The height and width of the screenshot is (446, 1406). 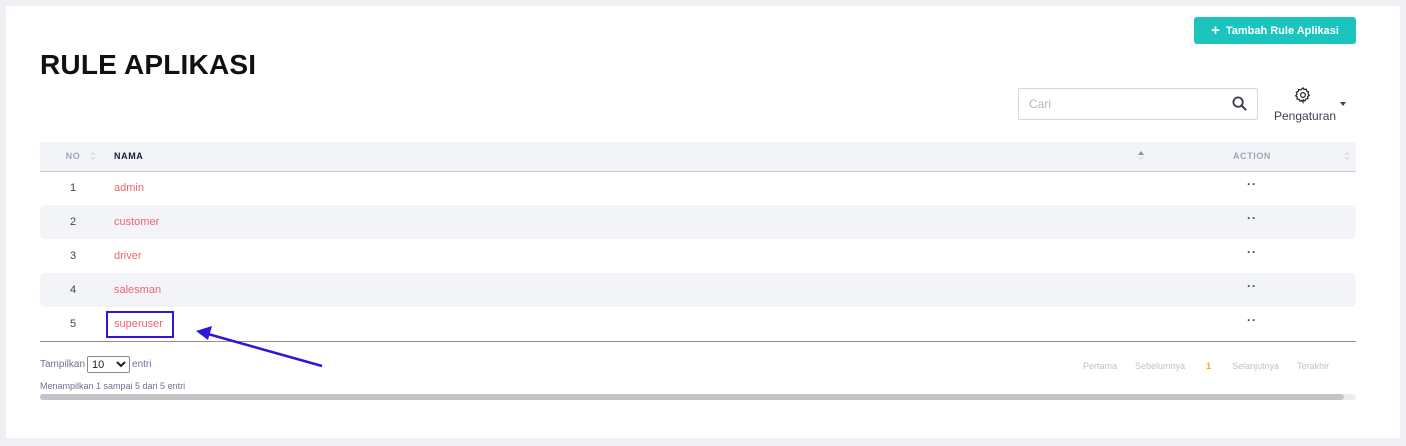 What do you see at coordinates (1160, 366) in the screenshot?
I see `pagination-prev: Sebelumnya` at bounding box center [1160, 366].